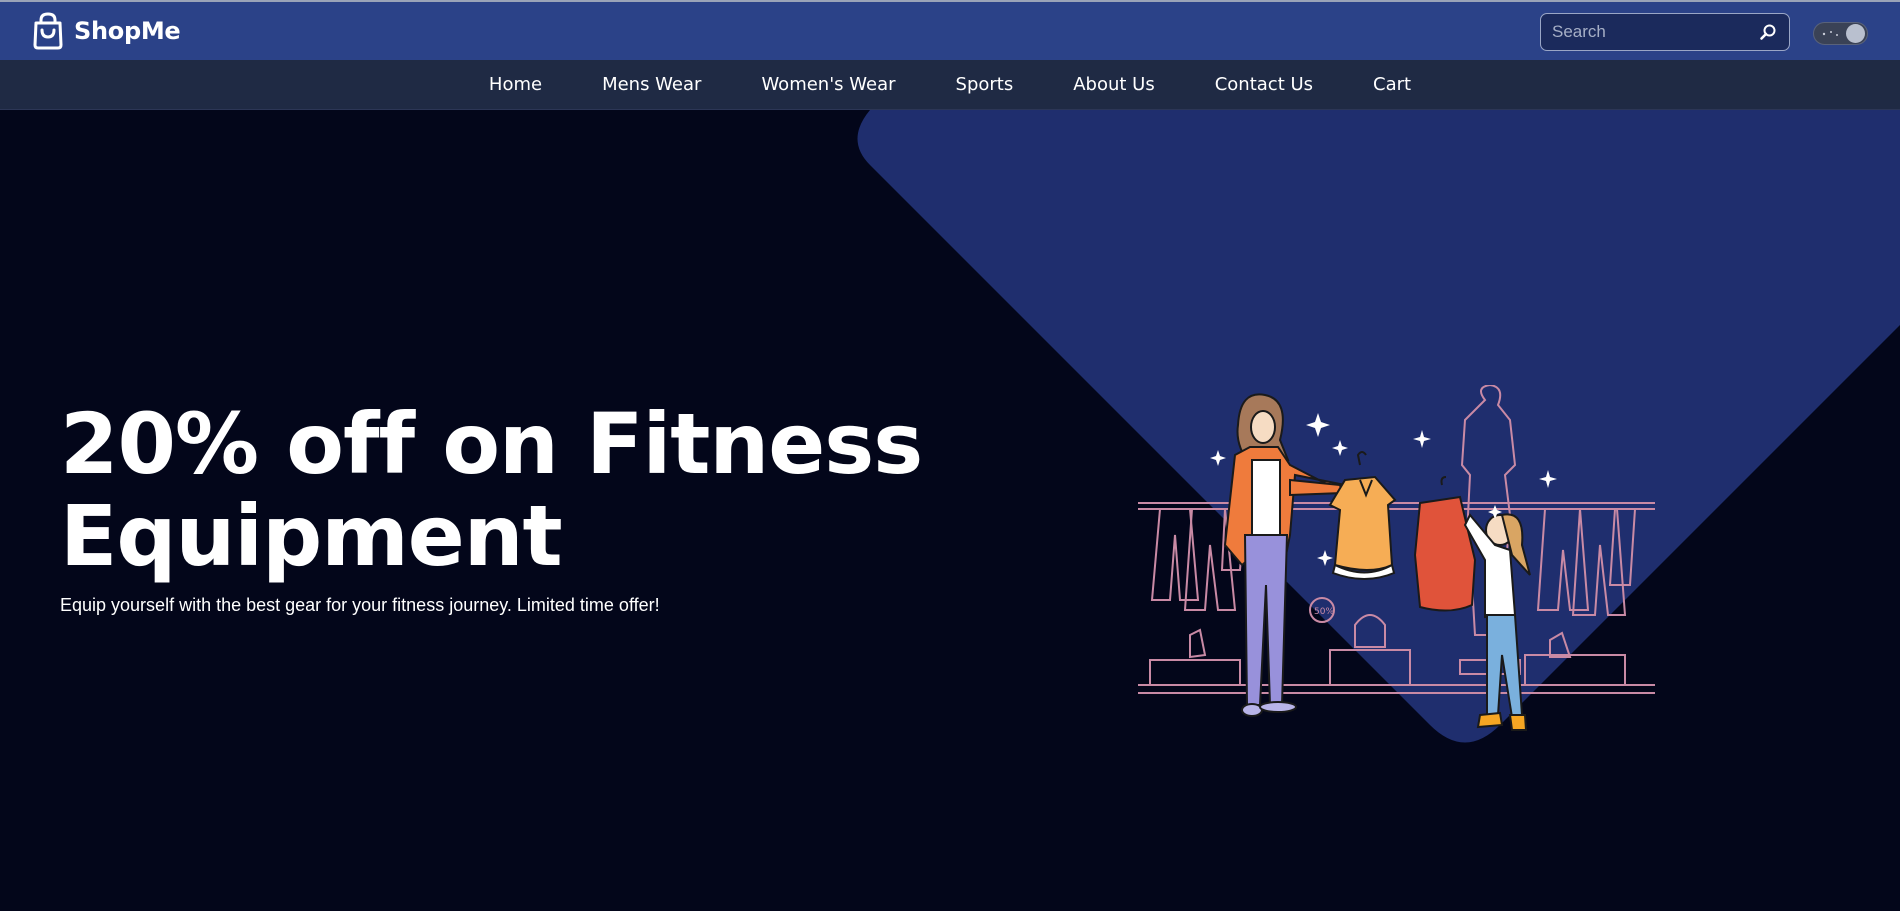 This screenshot has width=1900, height=911. I want to click on sale-tag: 50%, so click(1324, 612).